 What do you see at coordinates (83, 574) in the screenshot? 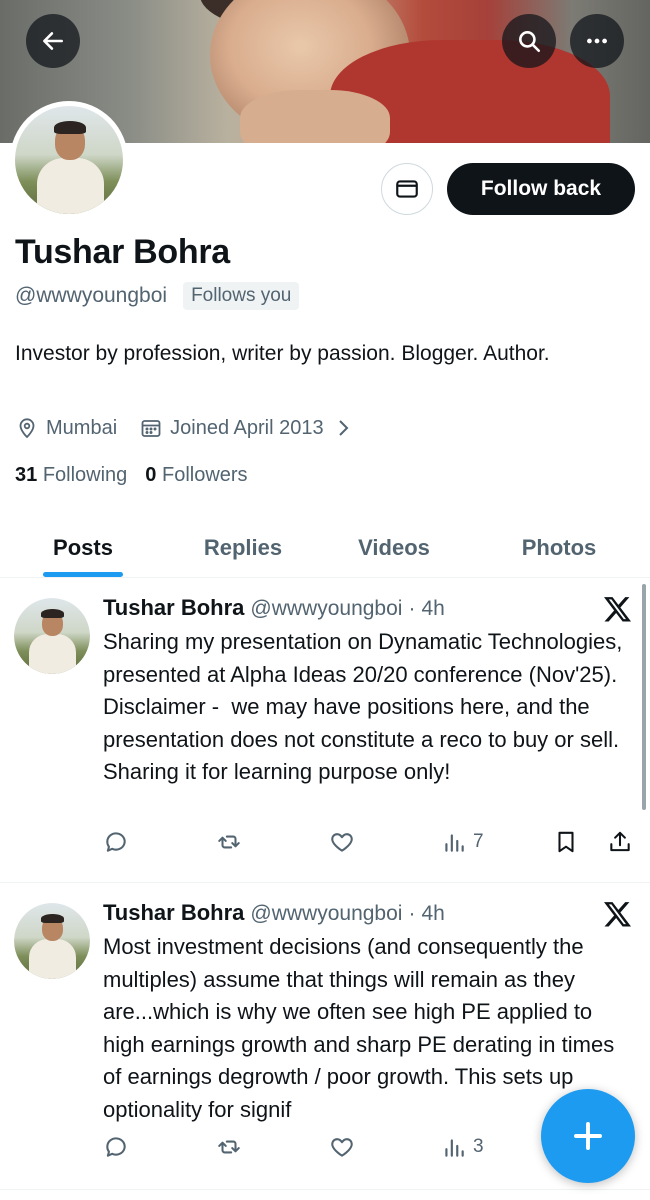
I see `active-tab-indicator` at bounding box center [83, 574].